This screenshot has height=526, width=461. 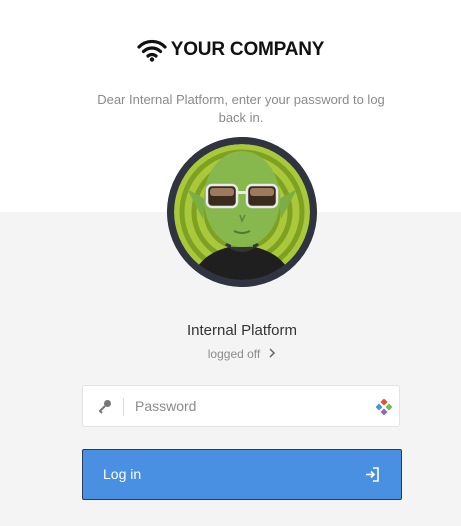 What do you see at coordinates (247, 49) in the screenshot?
I see `company-name: YOUR COMPANY` at bounding box center [247, 49].